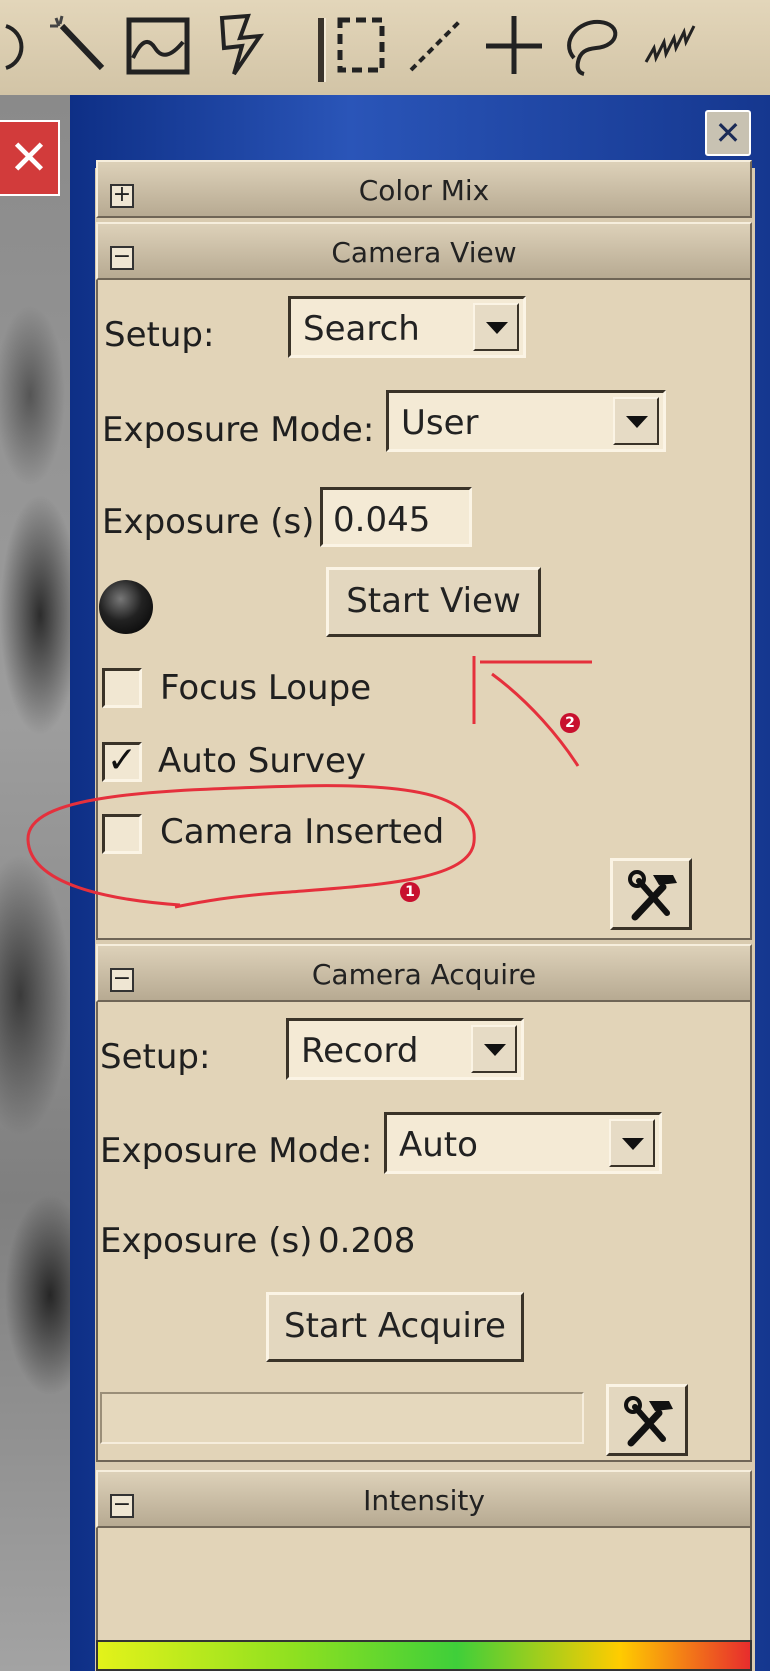 This screenshot has width=770, height=1671. Describe the element at coordinates (592, 45) in the screenshot. I see `lasso-icon` at that location.